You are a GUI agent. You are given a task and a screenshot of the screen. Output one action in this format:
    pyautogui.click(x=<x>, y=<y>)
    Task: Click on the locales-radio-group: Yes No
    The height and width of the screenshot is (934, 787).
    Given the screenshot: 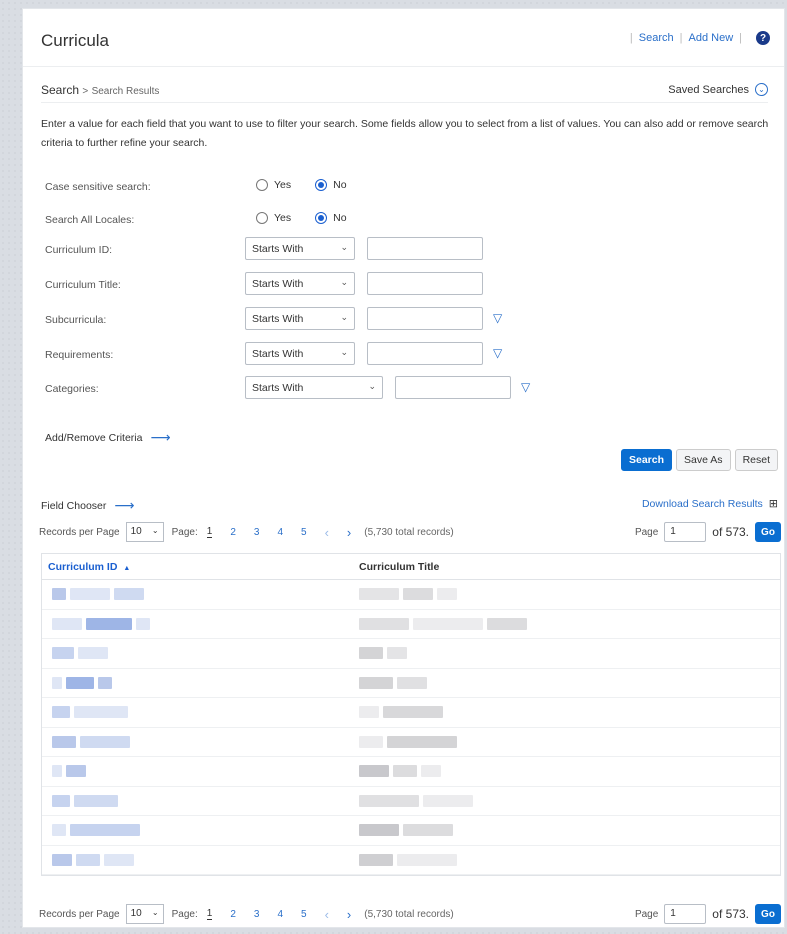 What is the action you would take?
    pyautogui.click(x=313, y=218)
    